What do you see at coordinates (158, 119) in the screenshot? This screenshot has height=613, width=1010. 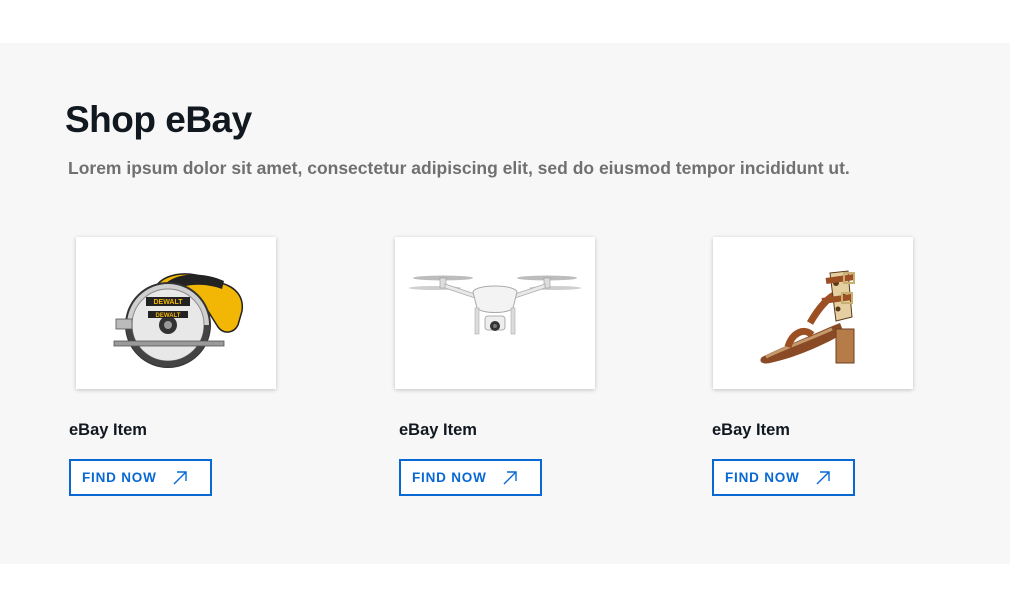 I see `section-title: Shop eBay` at bounding box center [158, 119].